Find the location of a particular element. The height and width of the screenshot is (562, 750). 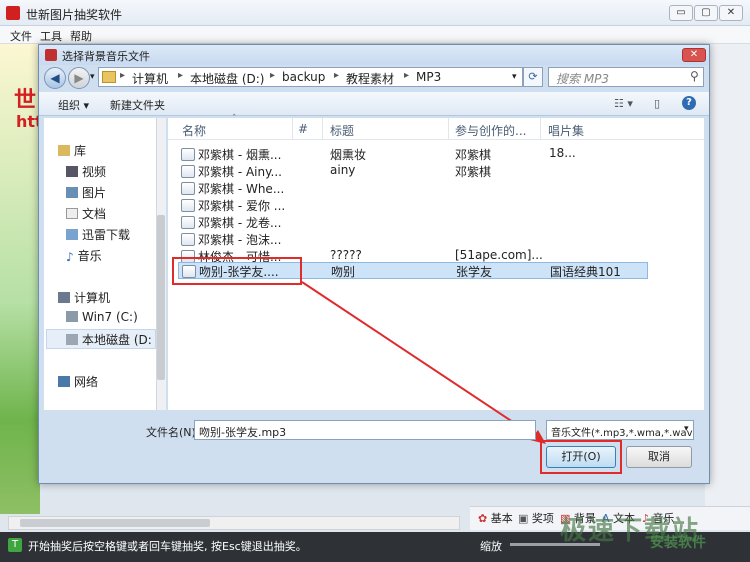

filename-label: 文件名(N): is located at coordinates (173, 432).